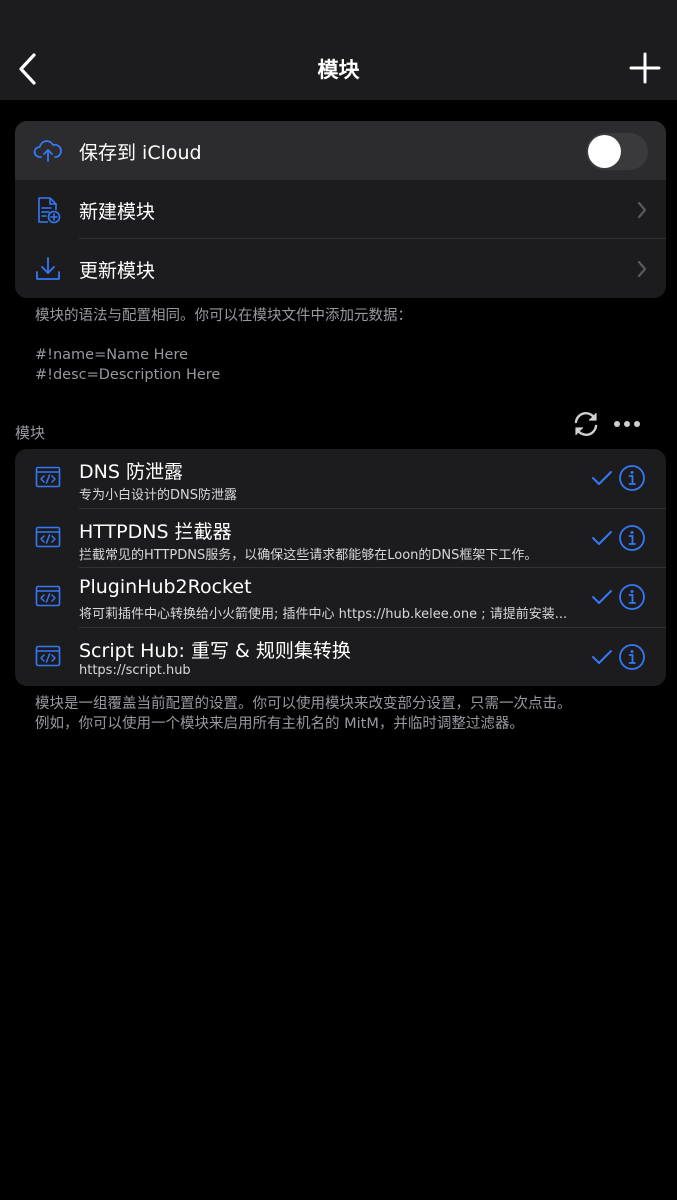  What do you see at coordinates (627, 424) in the screenshot?
I see `more-icon` at bounding box center [627, 424].